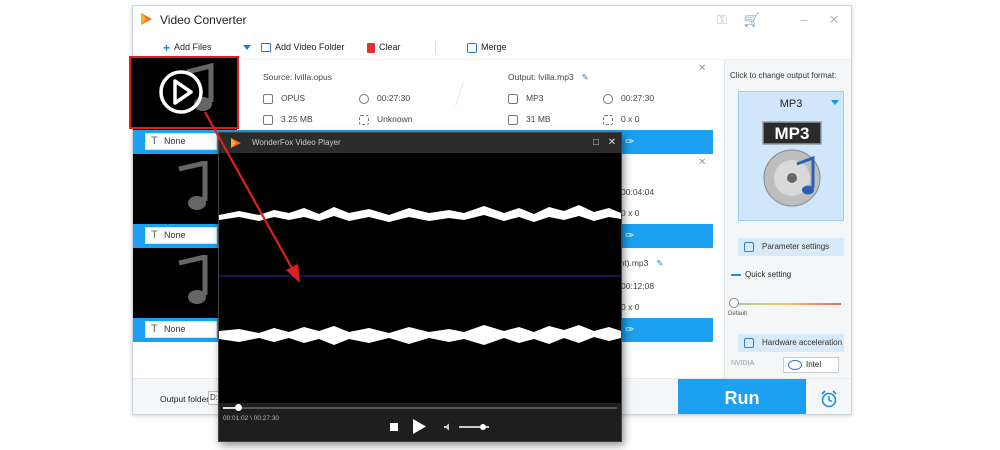 The height and width of the screenshot is (450, 1000). What do you see at coordinates (371, 47) in the screenshot?
I see `trash-icon` at bounding box center [371, 47].